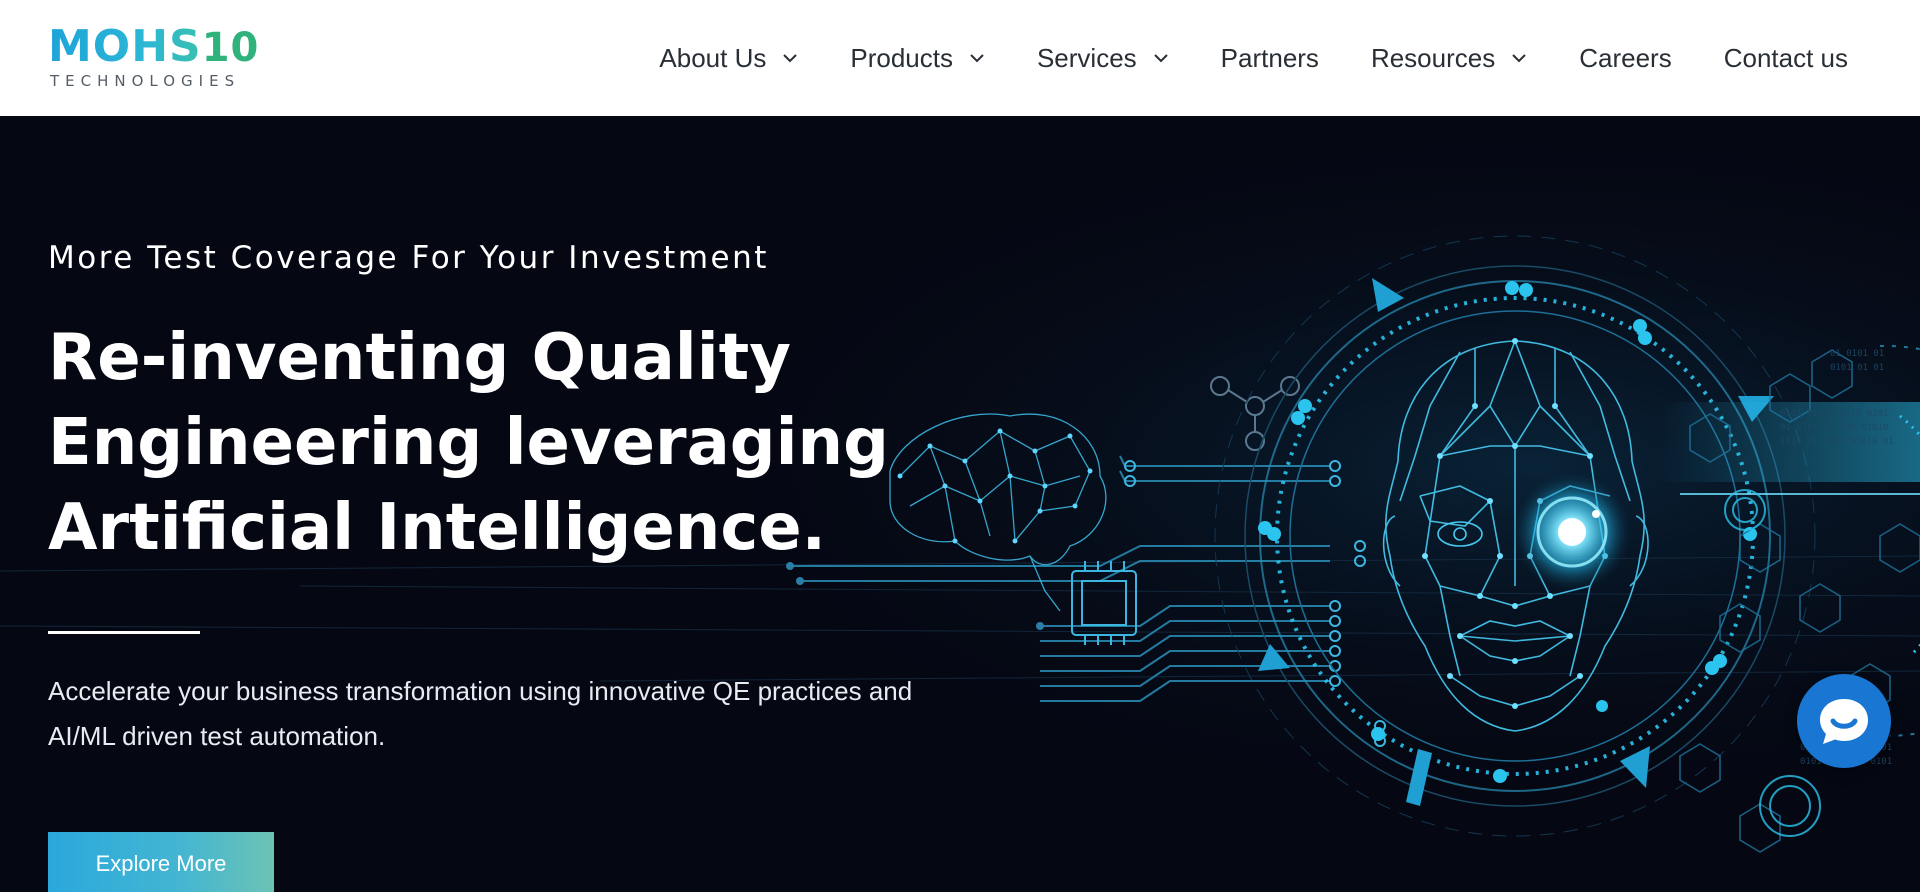 The height and width of the screenshot is (892, 1920). I want to click on nav-item-services: Services, so click(1103, 58).